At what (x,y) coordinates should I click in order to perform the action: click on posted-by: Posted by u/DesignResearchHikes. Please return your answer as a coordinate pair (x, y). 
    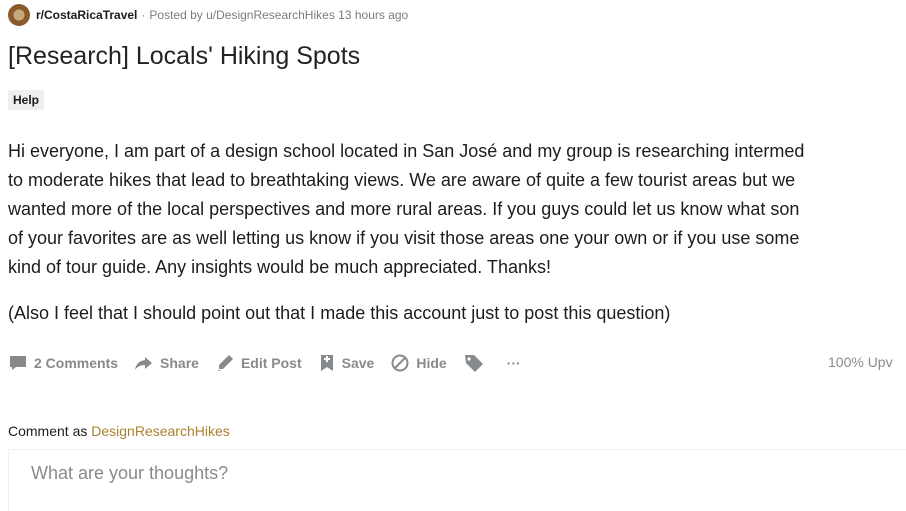
    Looking at the image, I should click on (241, 15).